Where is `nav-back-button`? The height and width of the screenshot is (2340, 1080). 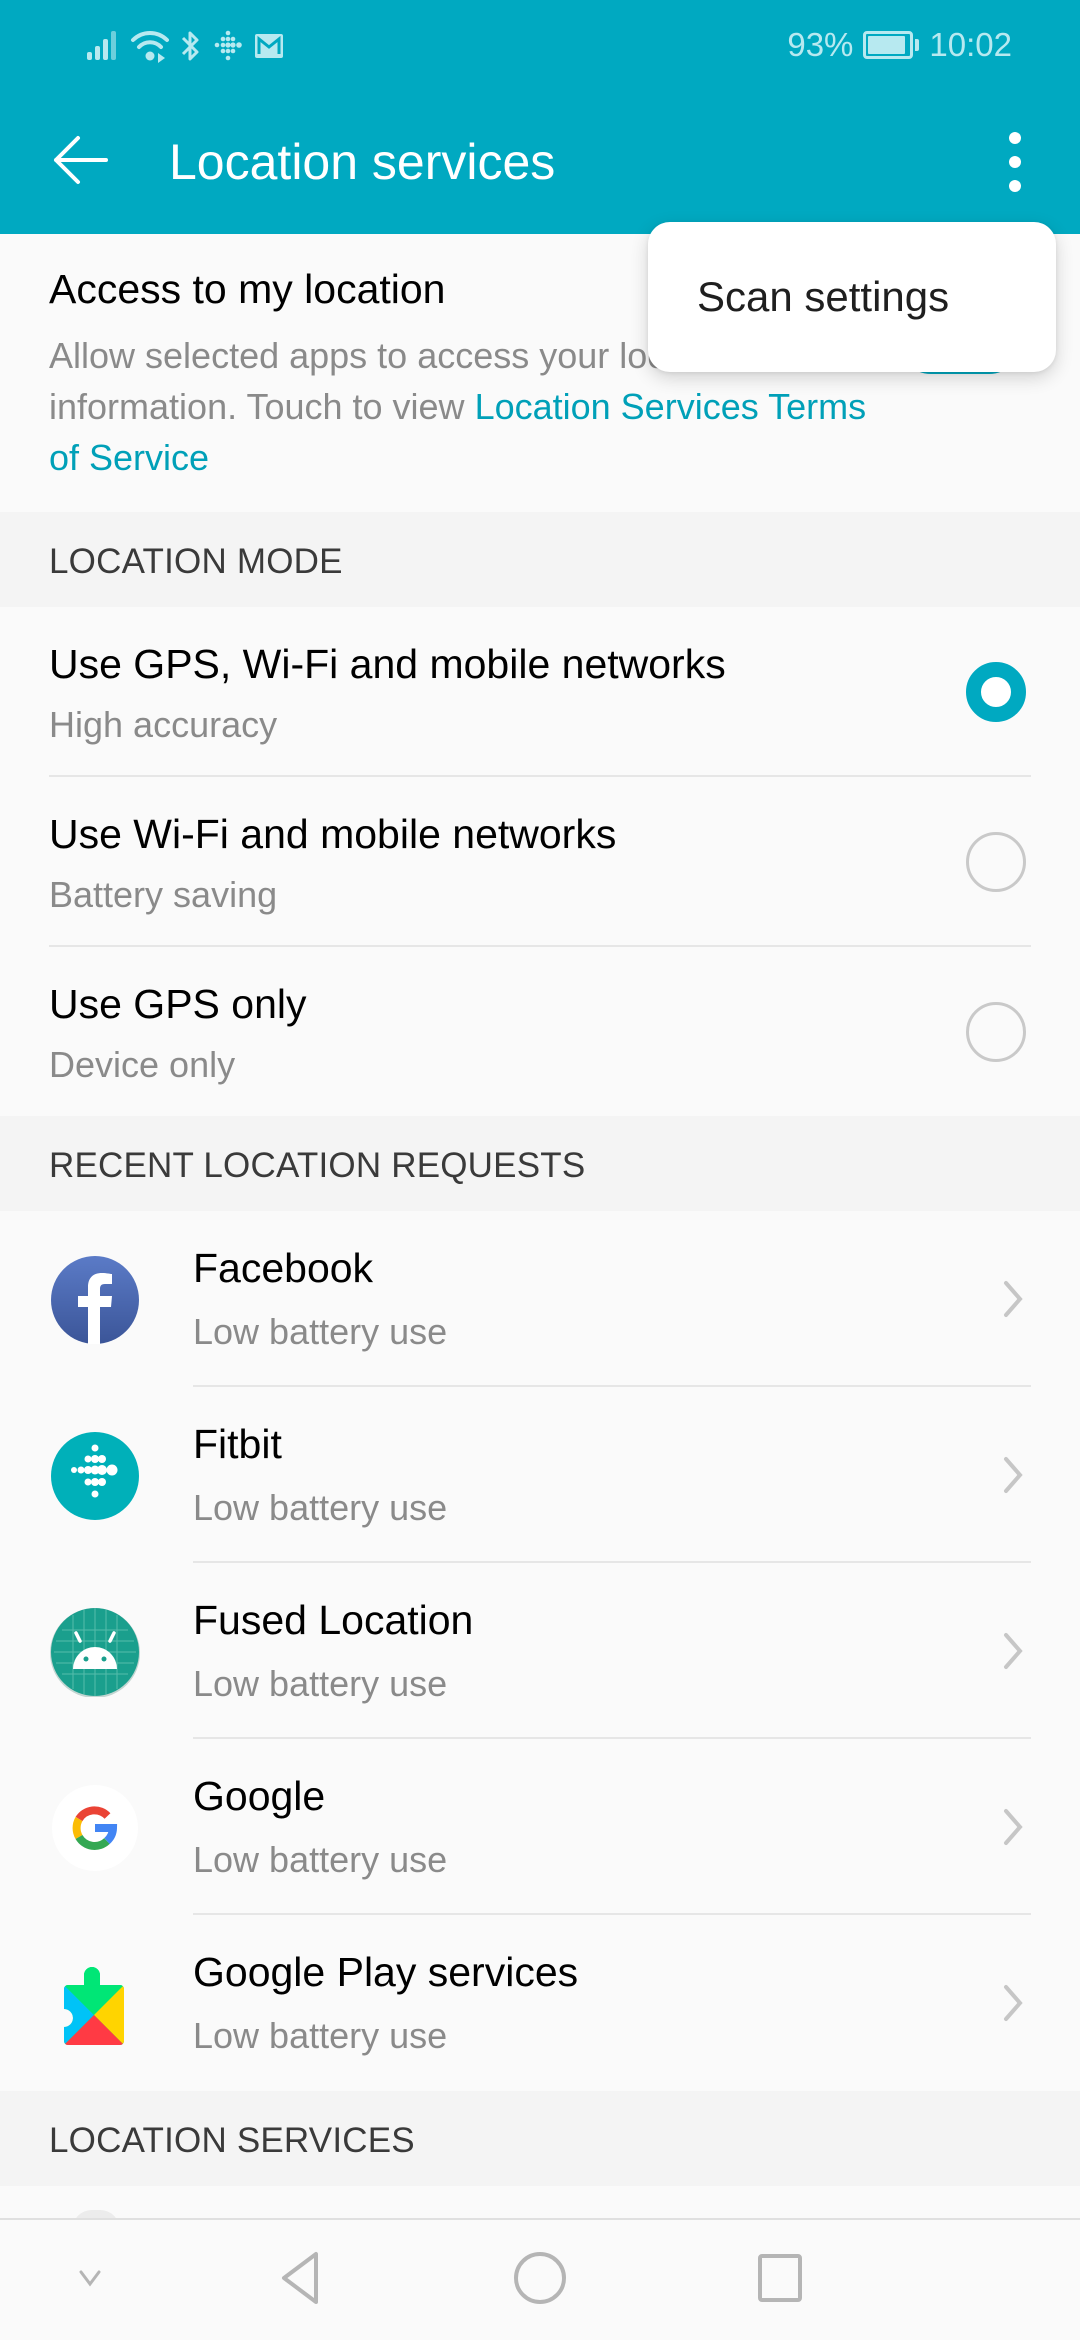
nav-back-button is located at coordinates (300, 2280).